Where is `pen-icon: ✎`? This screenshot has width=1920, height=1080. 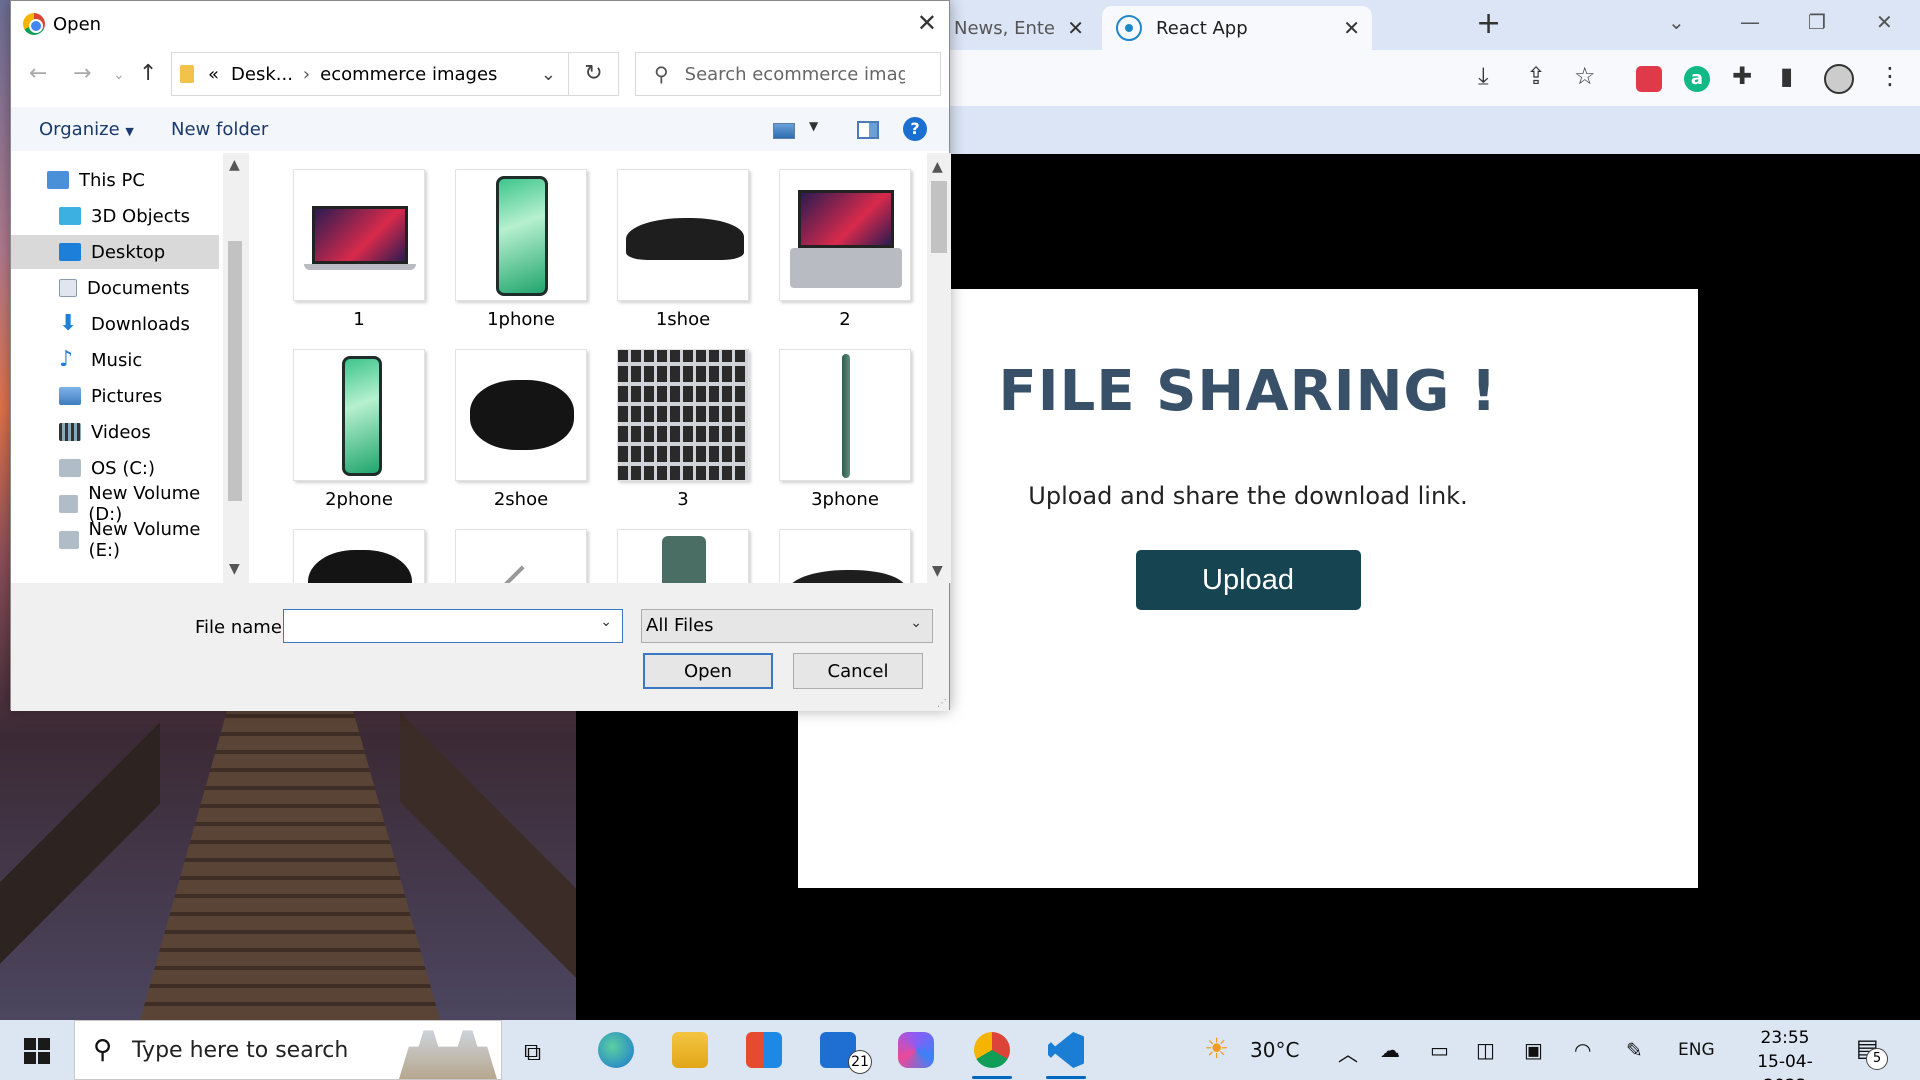
pen-icon: ✎ is located at coordinates (1634, 1050).